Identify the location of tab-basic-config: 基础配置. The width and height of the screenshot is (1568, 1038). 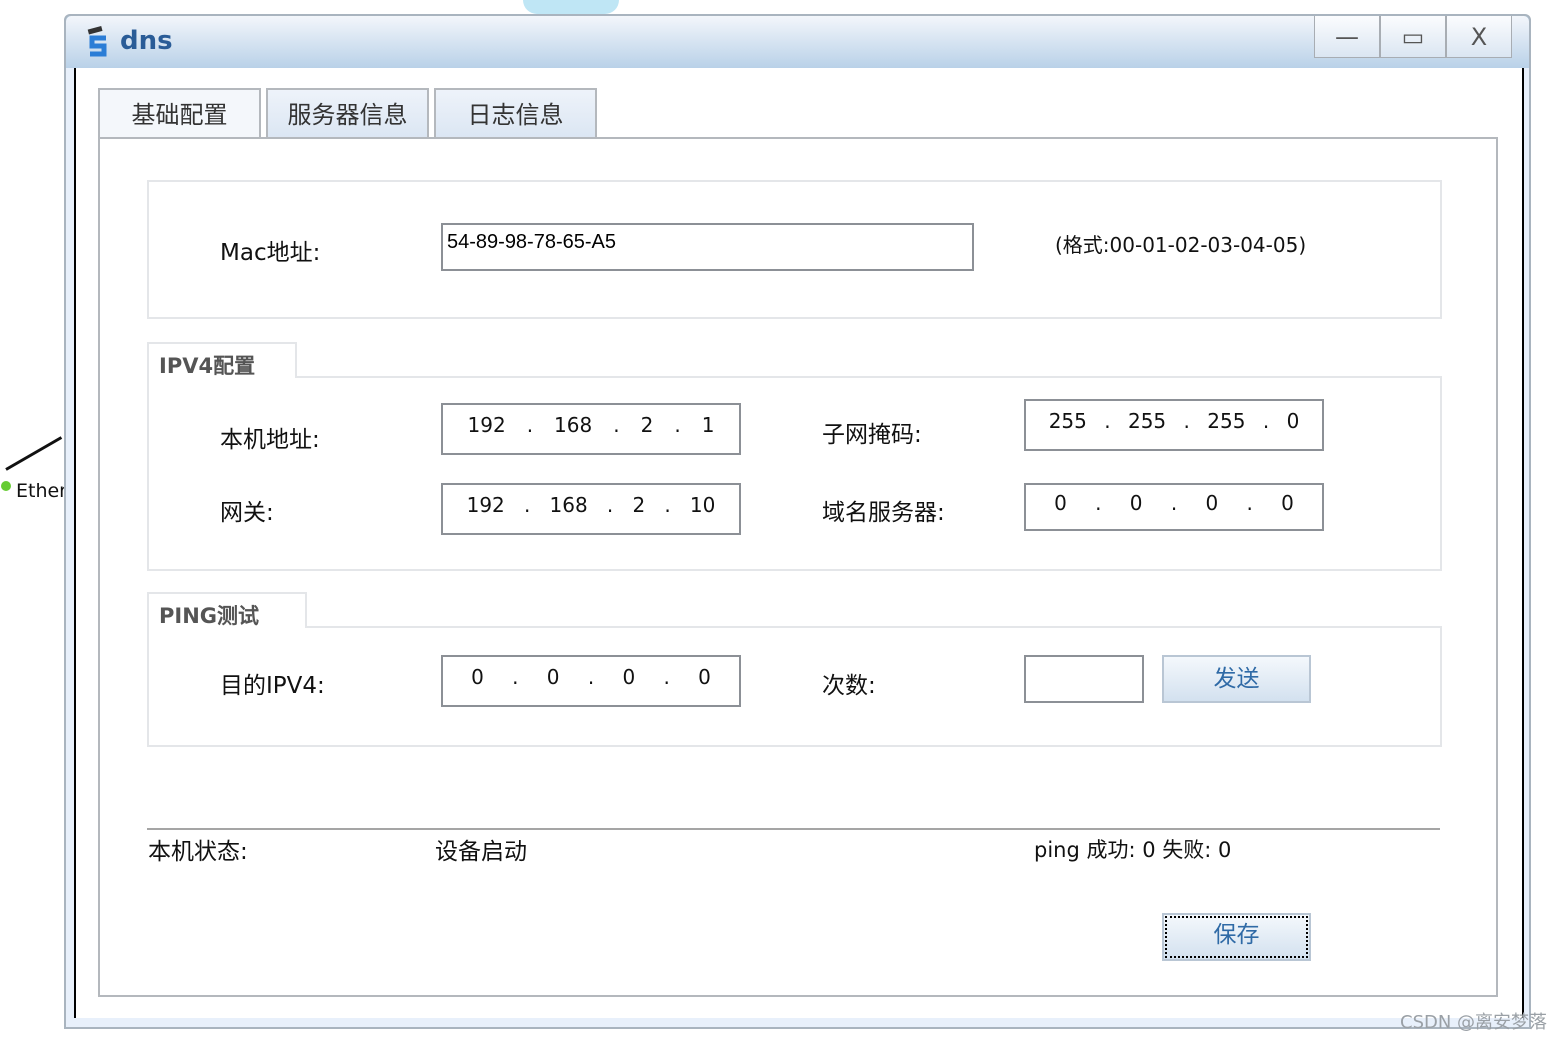
(179, 113).